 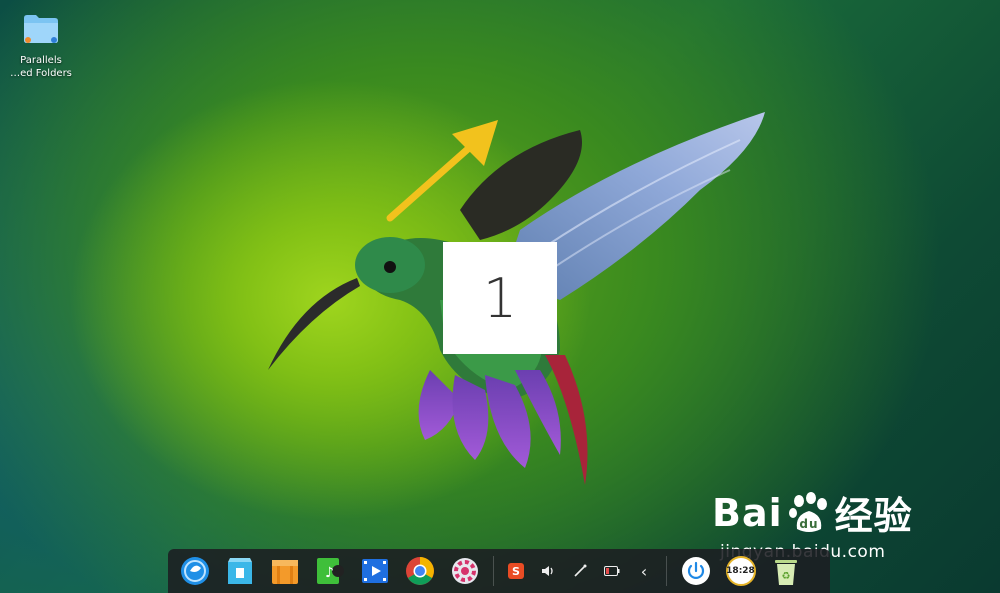 What do you see at coordinates (41, 67) in the screenshot?
I see `desktop-icon-label: Parallels …ed Folders` at bounding box center [41, 67].